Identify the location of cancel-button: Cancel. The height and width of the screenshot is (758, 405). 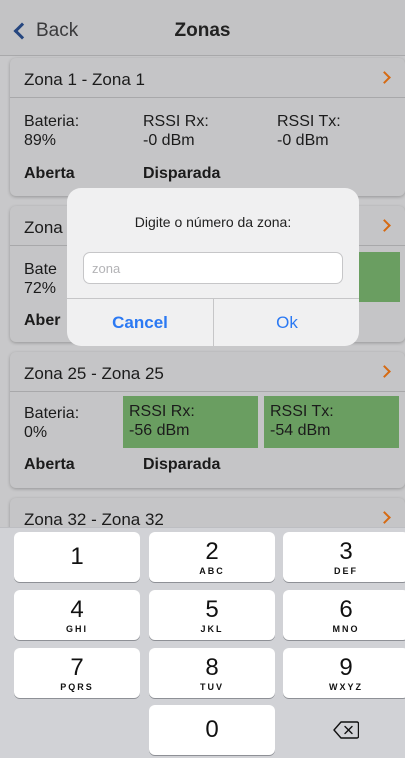
(140, 322).